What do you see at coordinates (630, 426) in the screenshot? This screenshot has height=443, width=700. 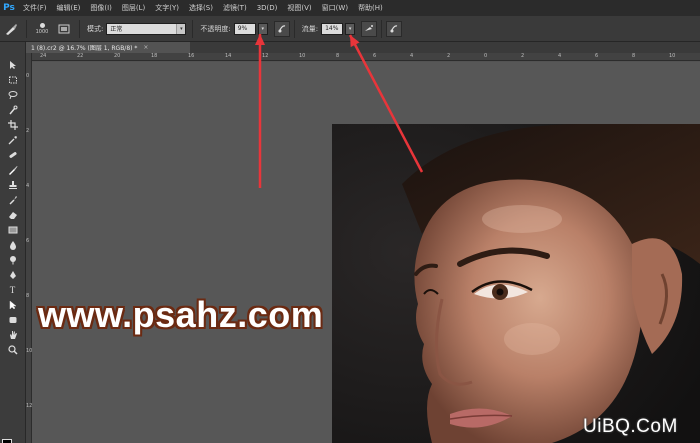 I see `corner-watermark: UiBQ.CoM` at bounding box center [630, 426].